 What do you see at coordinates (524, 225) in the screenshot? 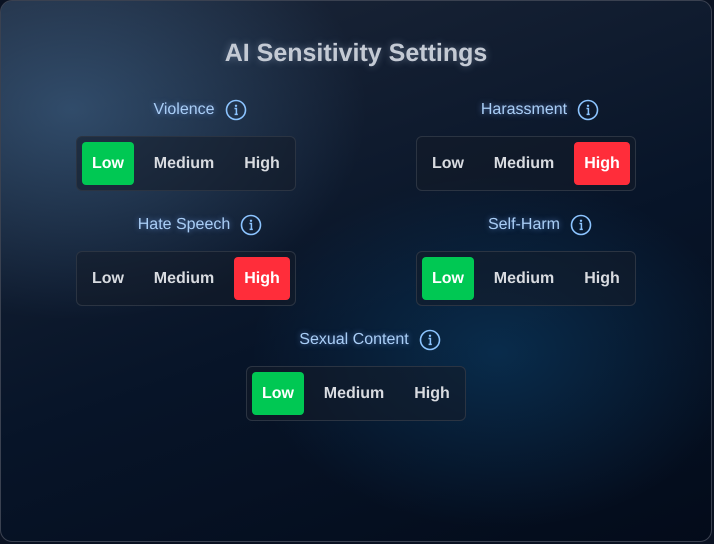
I see `category-label: Self-Harm` at bounding box center [524, 225].